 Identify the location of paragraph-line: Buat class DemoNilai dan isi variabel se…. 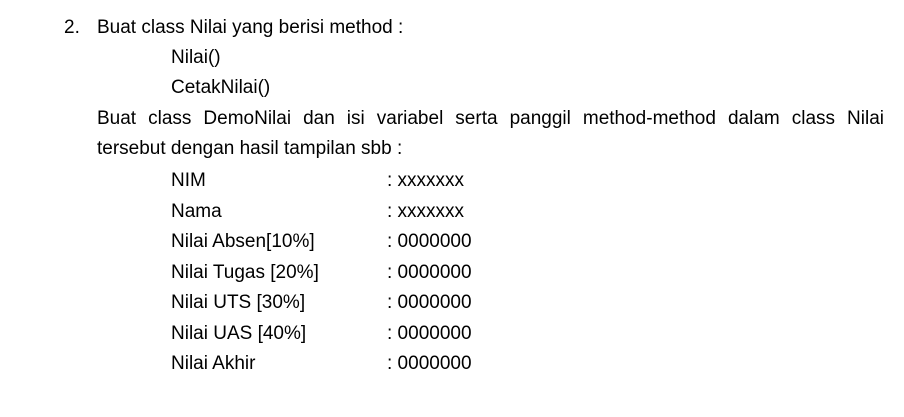
(490, 118).